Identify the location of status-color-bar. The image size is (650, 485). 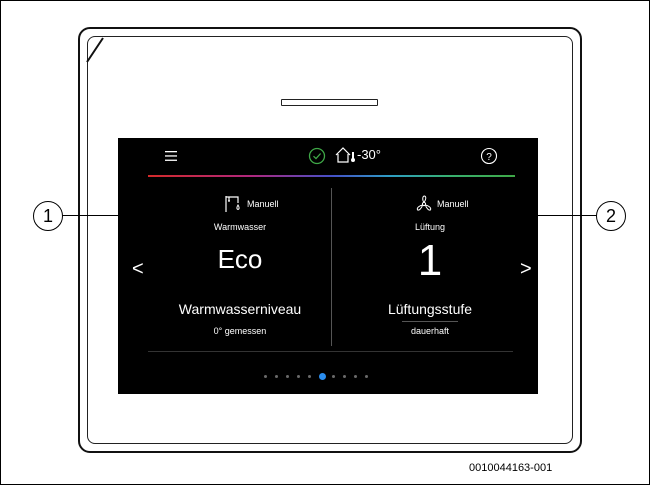
(331, 176).